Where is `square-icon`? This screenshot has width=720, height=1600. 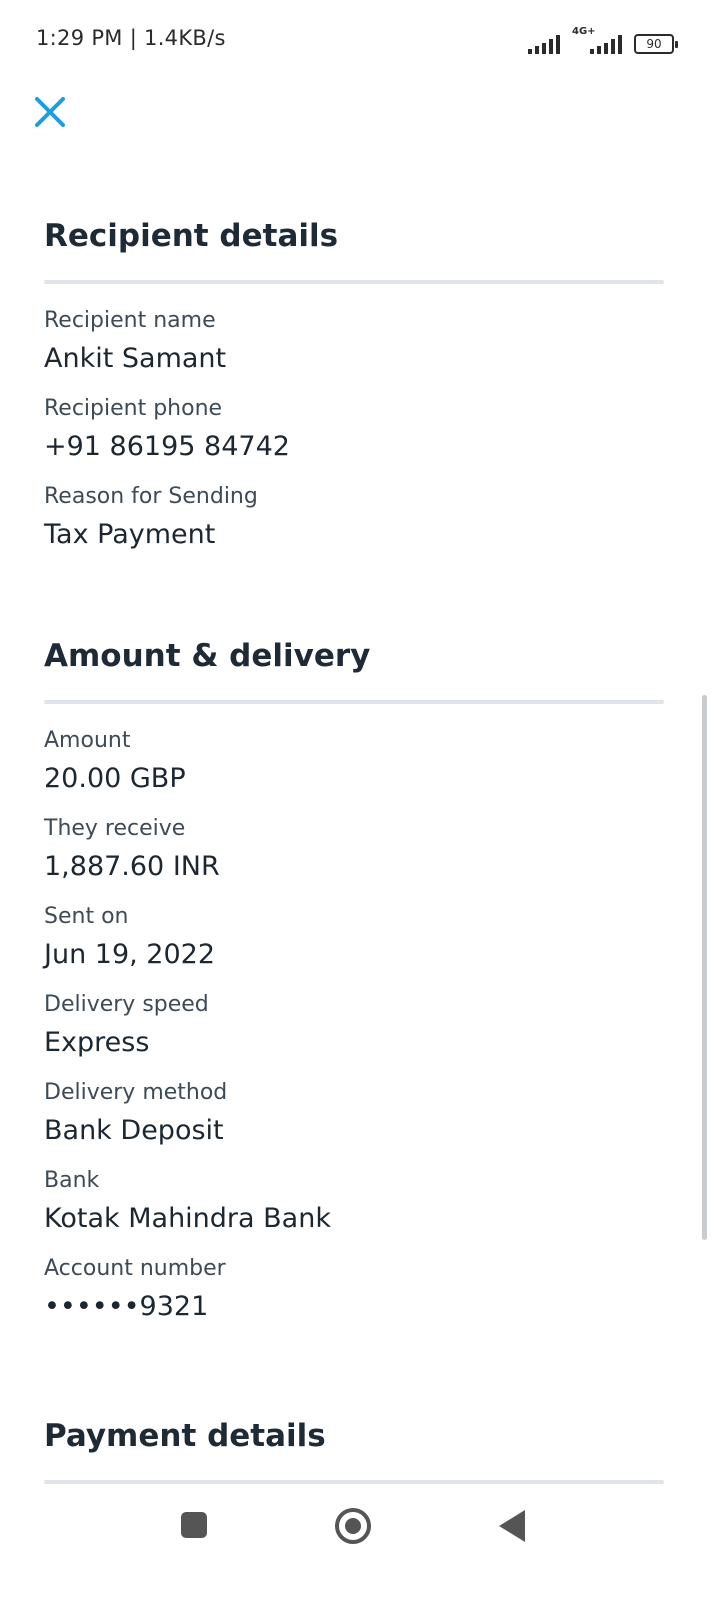 square-icon is located at coordinates (194, 1525).